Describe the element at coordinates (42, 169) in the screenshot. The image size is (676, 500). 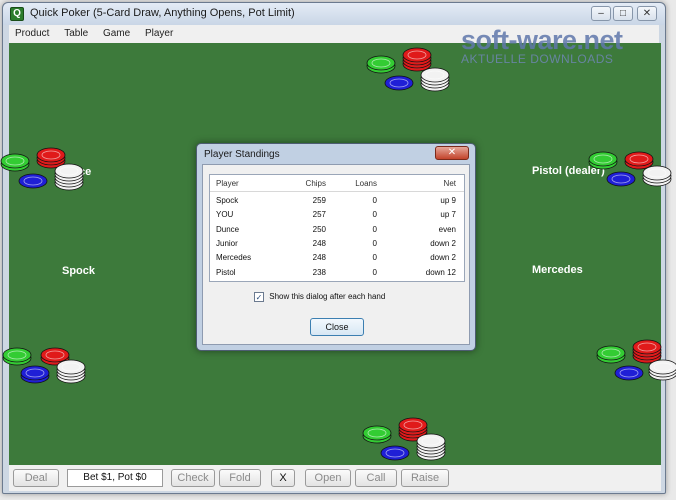
I see `chip-stack-left-top` at that location.